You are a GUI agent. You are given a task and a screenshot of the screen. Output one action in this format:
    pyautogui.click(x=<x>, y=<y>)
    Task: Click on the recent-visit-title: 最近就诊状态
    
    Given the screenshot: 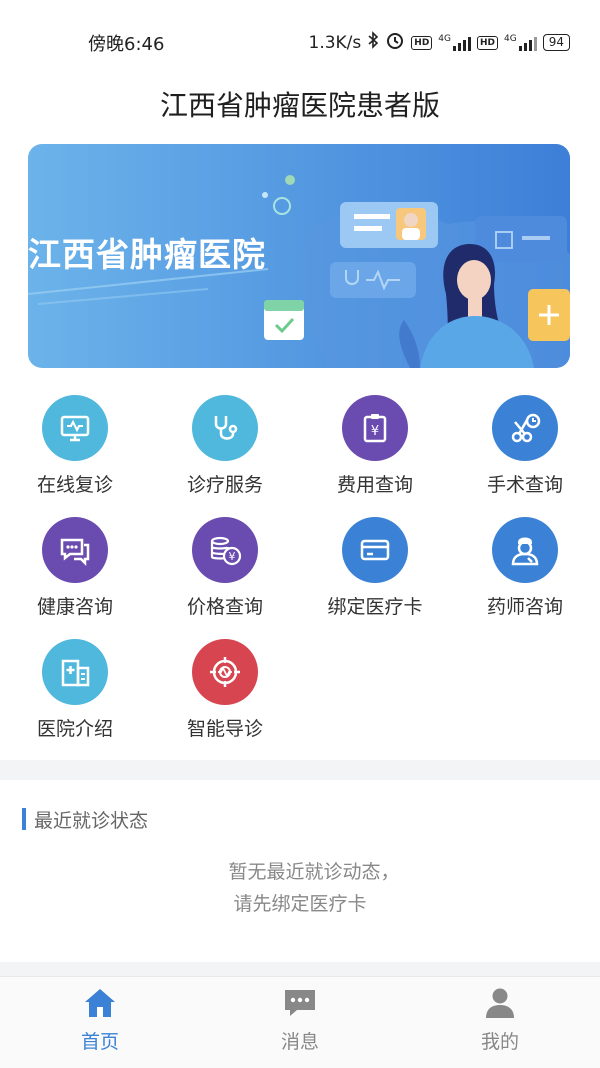 What is the action you would take?
    pyautogui.click(x=91, y=821)
    